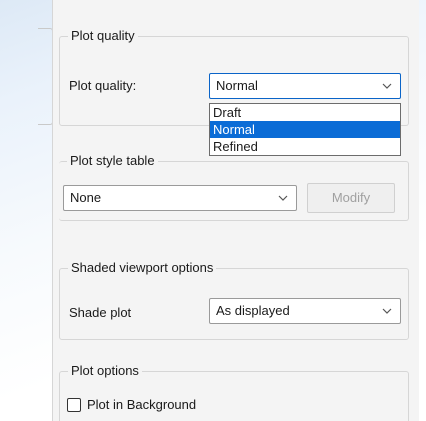 The width and height of the screenshot is (426, 421). Describe the element at coordinates (253, 310) in the screenshot. I see `shade-plot-value: As displayed` at that location.